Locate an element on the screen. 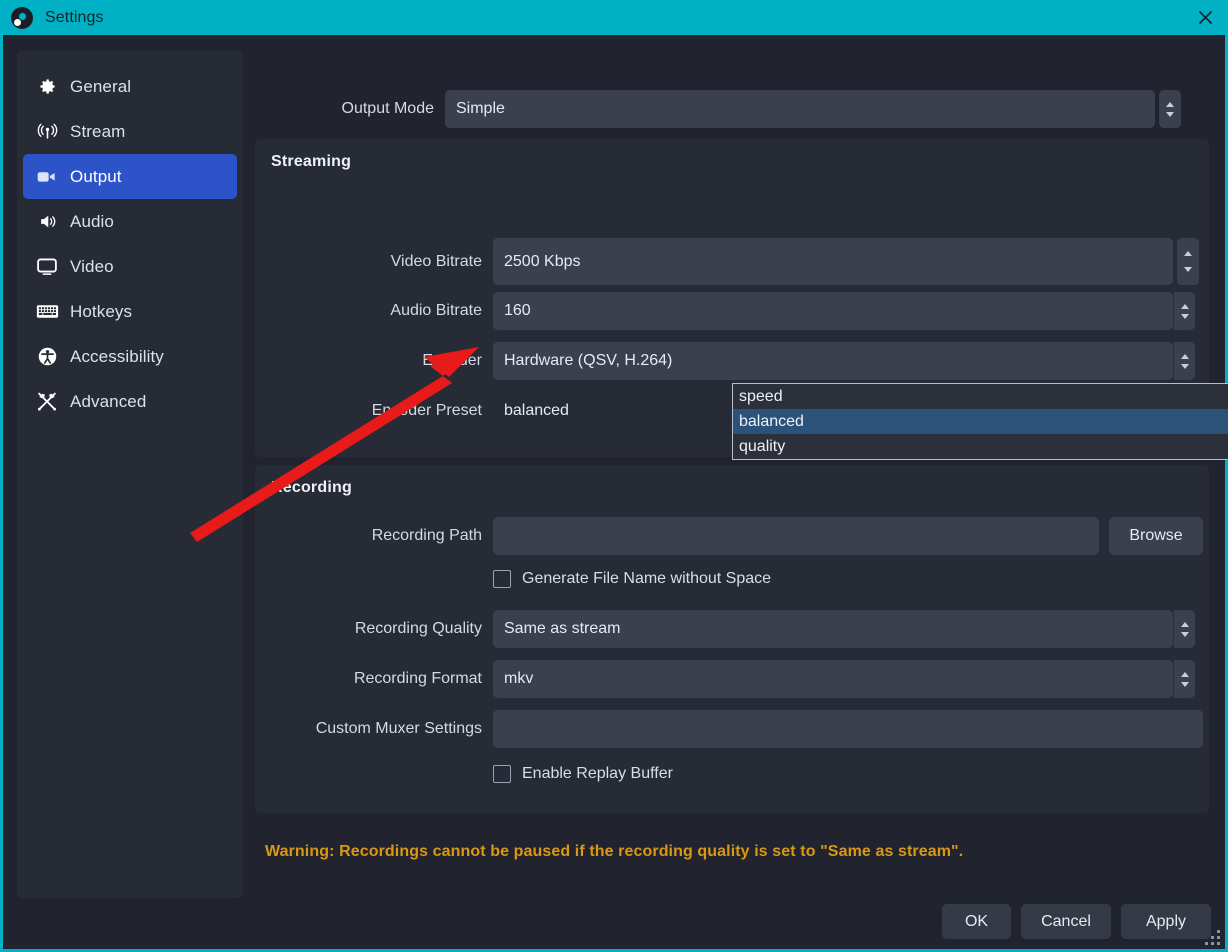 The width and height of the screenshot is (1228, 952). sidebar-item-label: Video is located at coordinates (92, 266).